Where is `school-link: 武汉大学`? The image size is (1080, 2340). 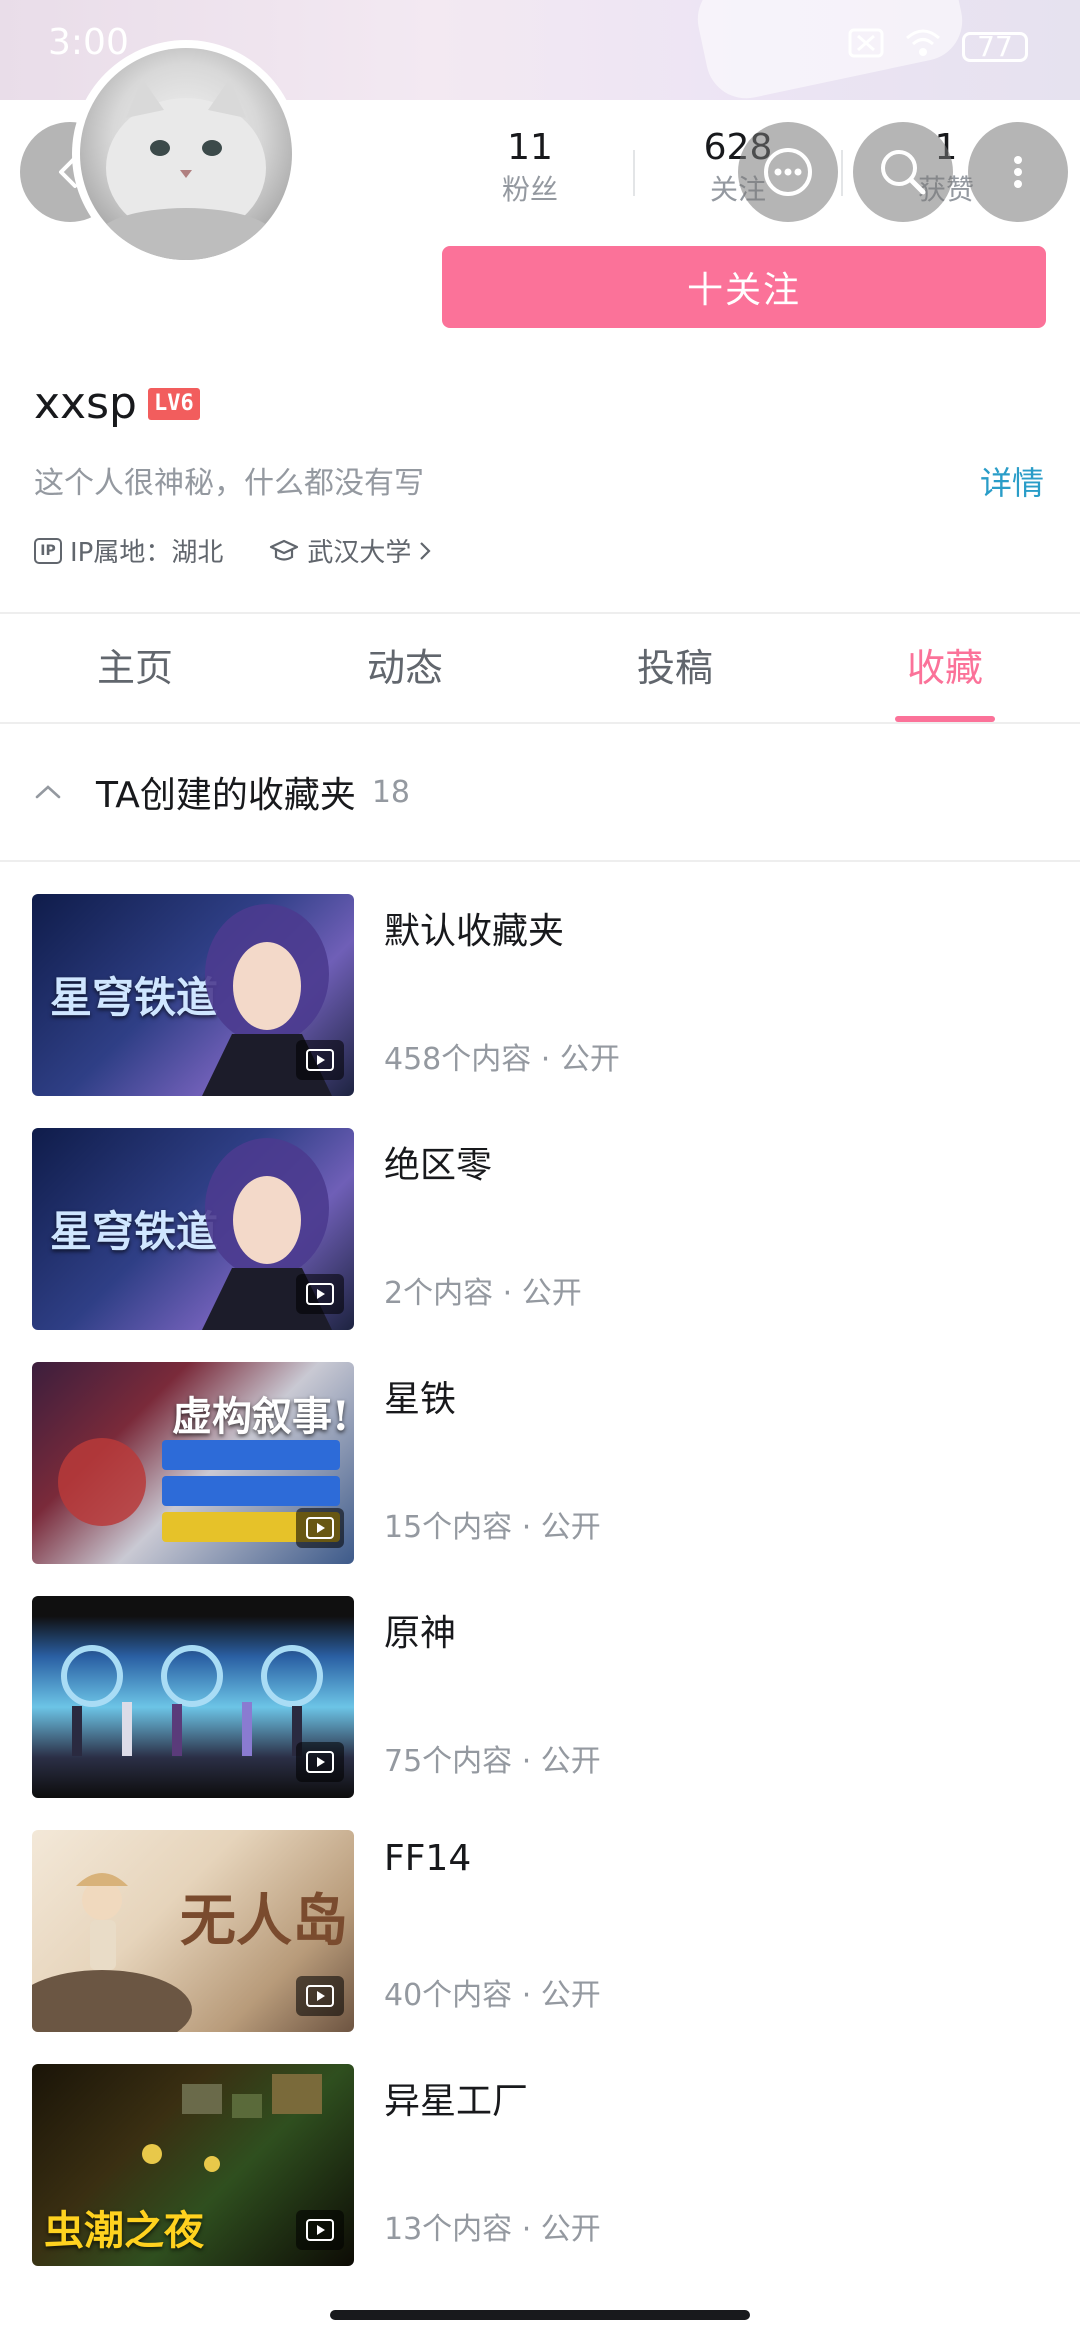 school-link: 武汉大学 is located at coordinates (355, 550).